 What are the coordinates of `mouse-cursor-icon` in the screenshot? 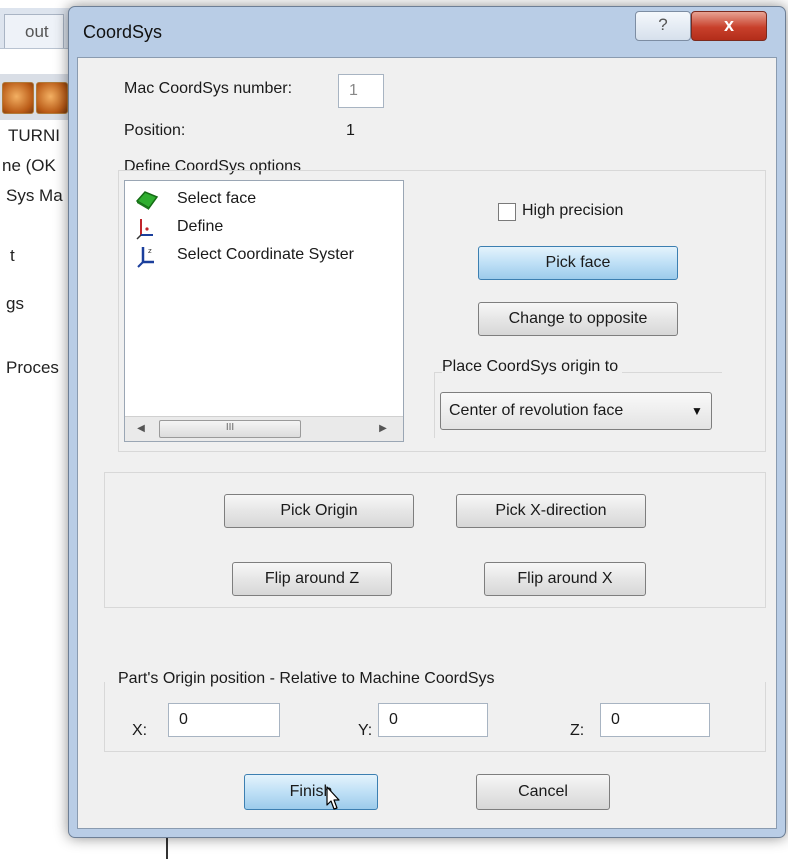 It's located at (333, 798).